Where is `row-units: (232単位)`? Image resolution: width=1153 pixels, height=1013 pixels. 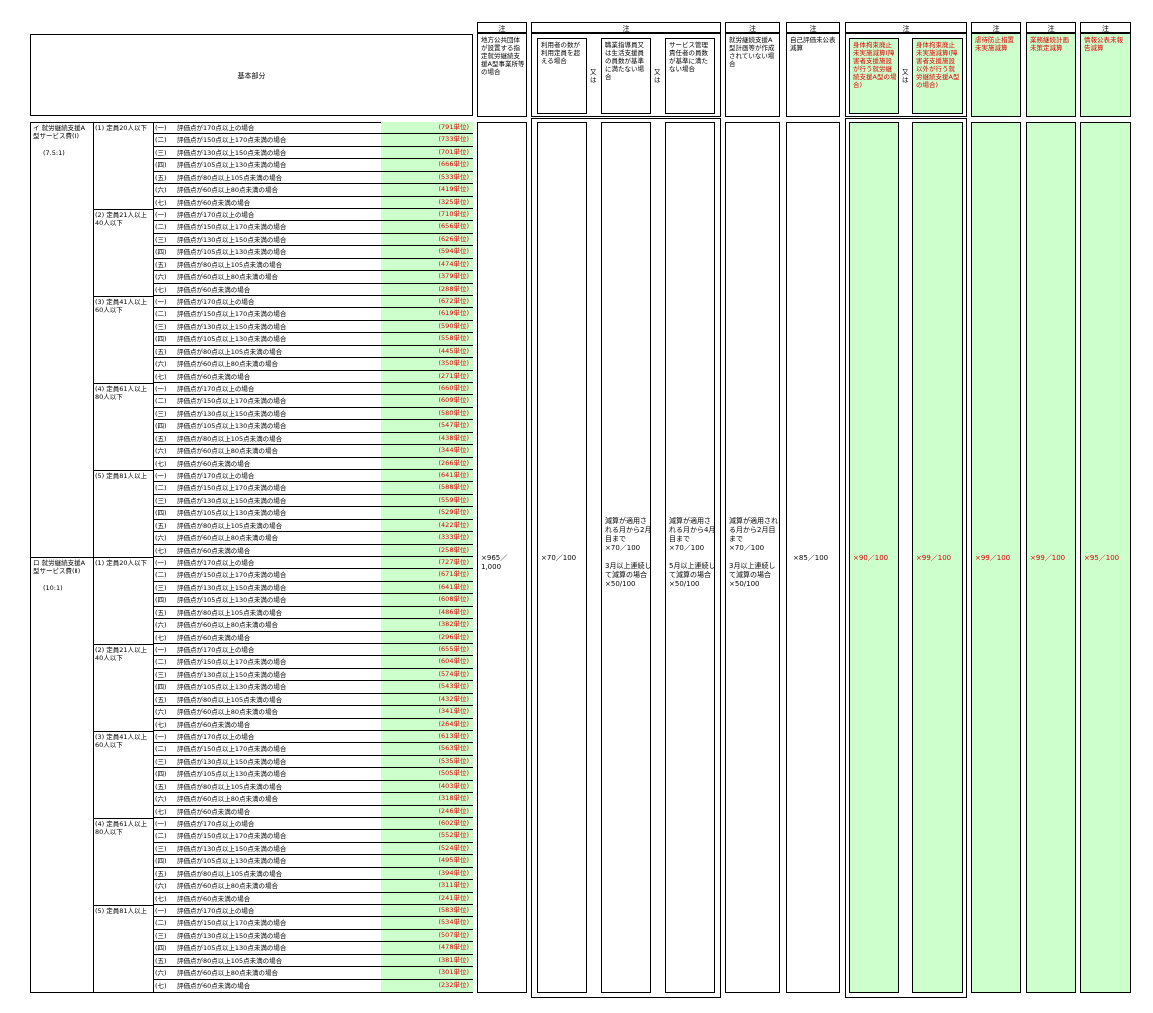 row-units: (232単位) is located at coordinates (427, 985).